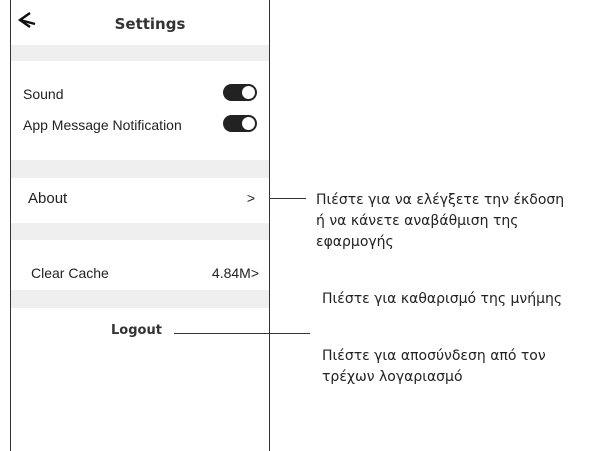 This screenshot has height=451, width=590. Describe the element at coordinates (48, 198) in the screenshot. I see `about-label: About` at that location.